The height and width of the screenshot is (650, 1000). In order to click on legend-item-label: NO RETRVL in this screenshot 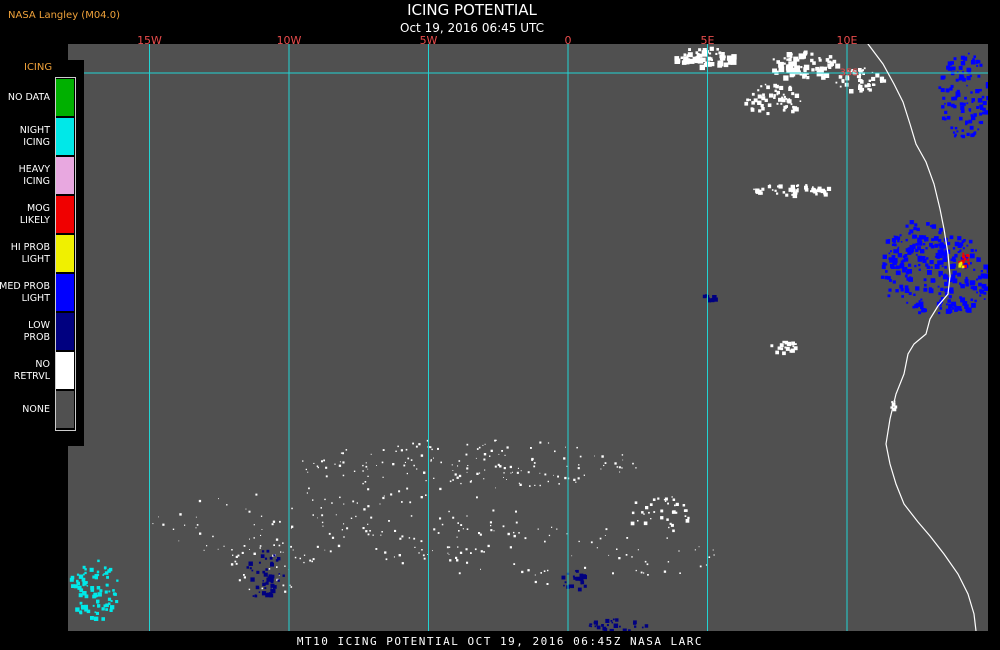, I will do `click(31, 370)`.